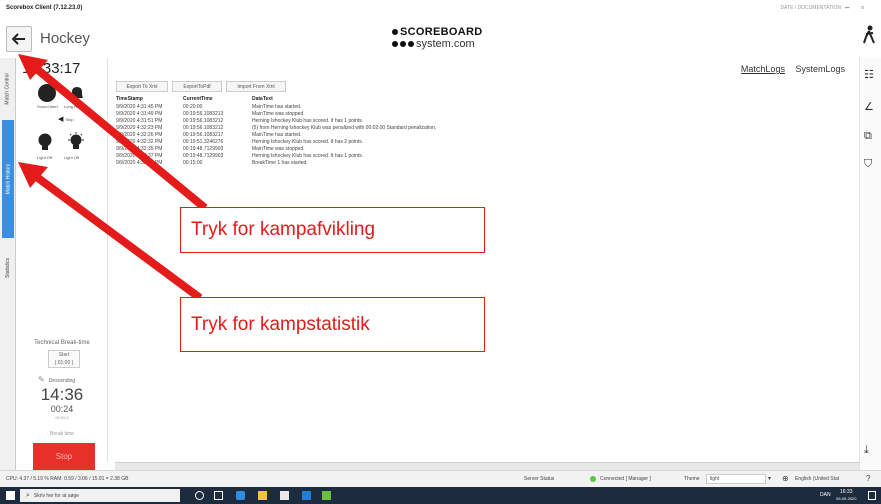 The width and height of the screenshot is (881, 504). What do you see at coordinates (332, 324) in the screenshot?
I see `callout-match-statistics: Tryk for kampstatistik` at bounding box center [332, 324].